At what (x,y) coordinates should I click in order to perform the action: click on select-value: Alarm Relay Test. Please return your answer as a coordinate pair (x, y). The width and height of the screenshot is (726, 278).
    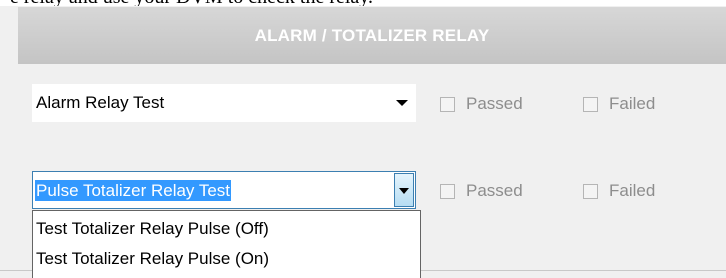
    Looking at the image, I should click on (100, 102).